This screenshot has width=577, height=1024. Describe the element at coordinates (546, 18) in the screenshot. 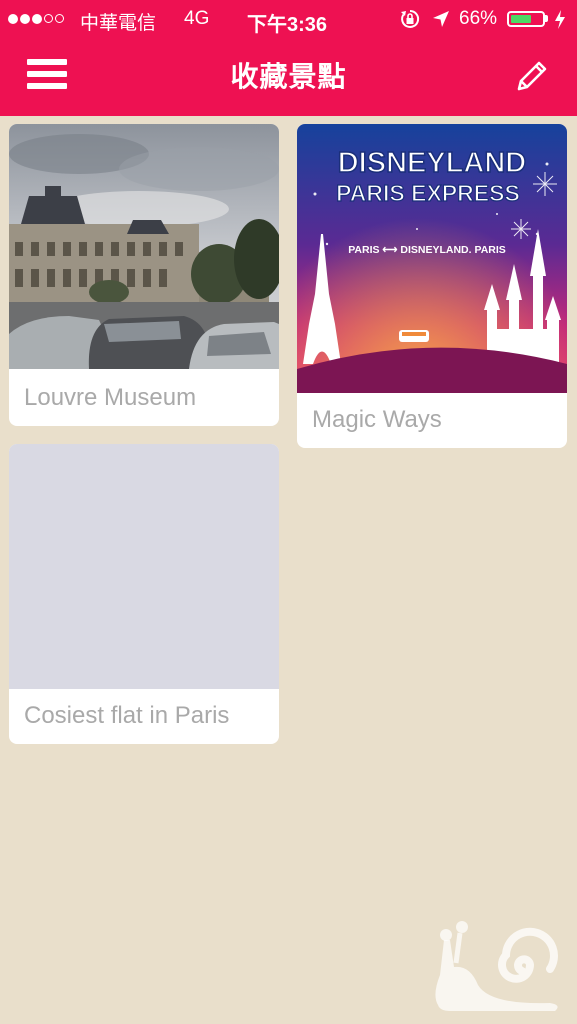

I see `battery-tip` at that location.